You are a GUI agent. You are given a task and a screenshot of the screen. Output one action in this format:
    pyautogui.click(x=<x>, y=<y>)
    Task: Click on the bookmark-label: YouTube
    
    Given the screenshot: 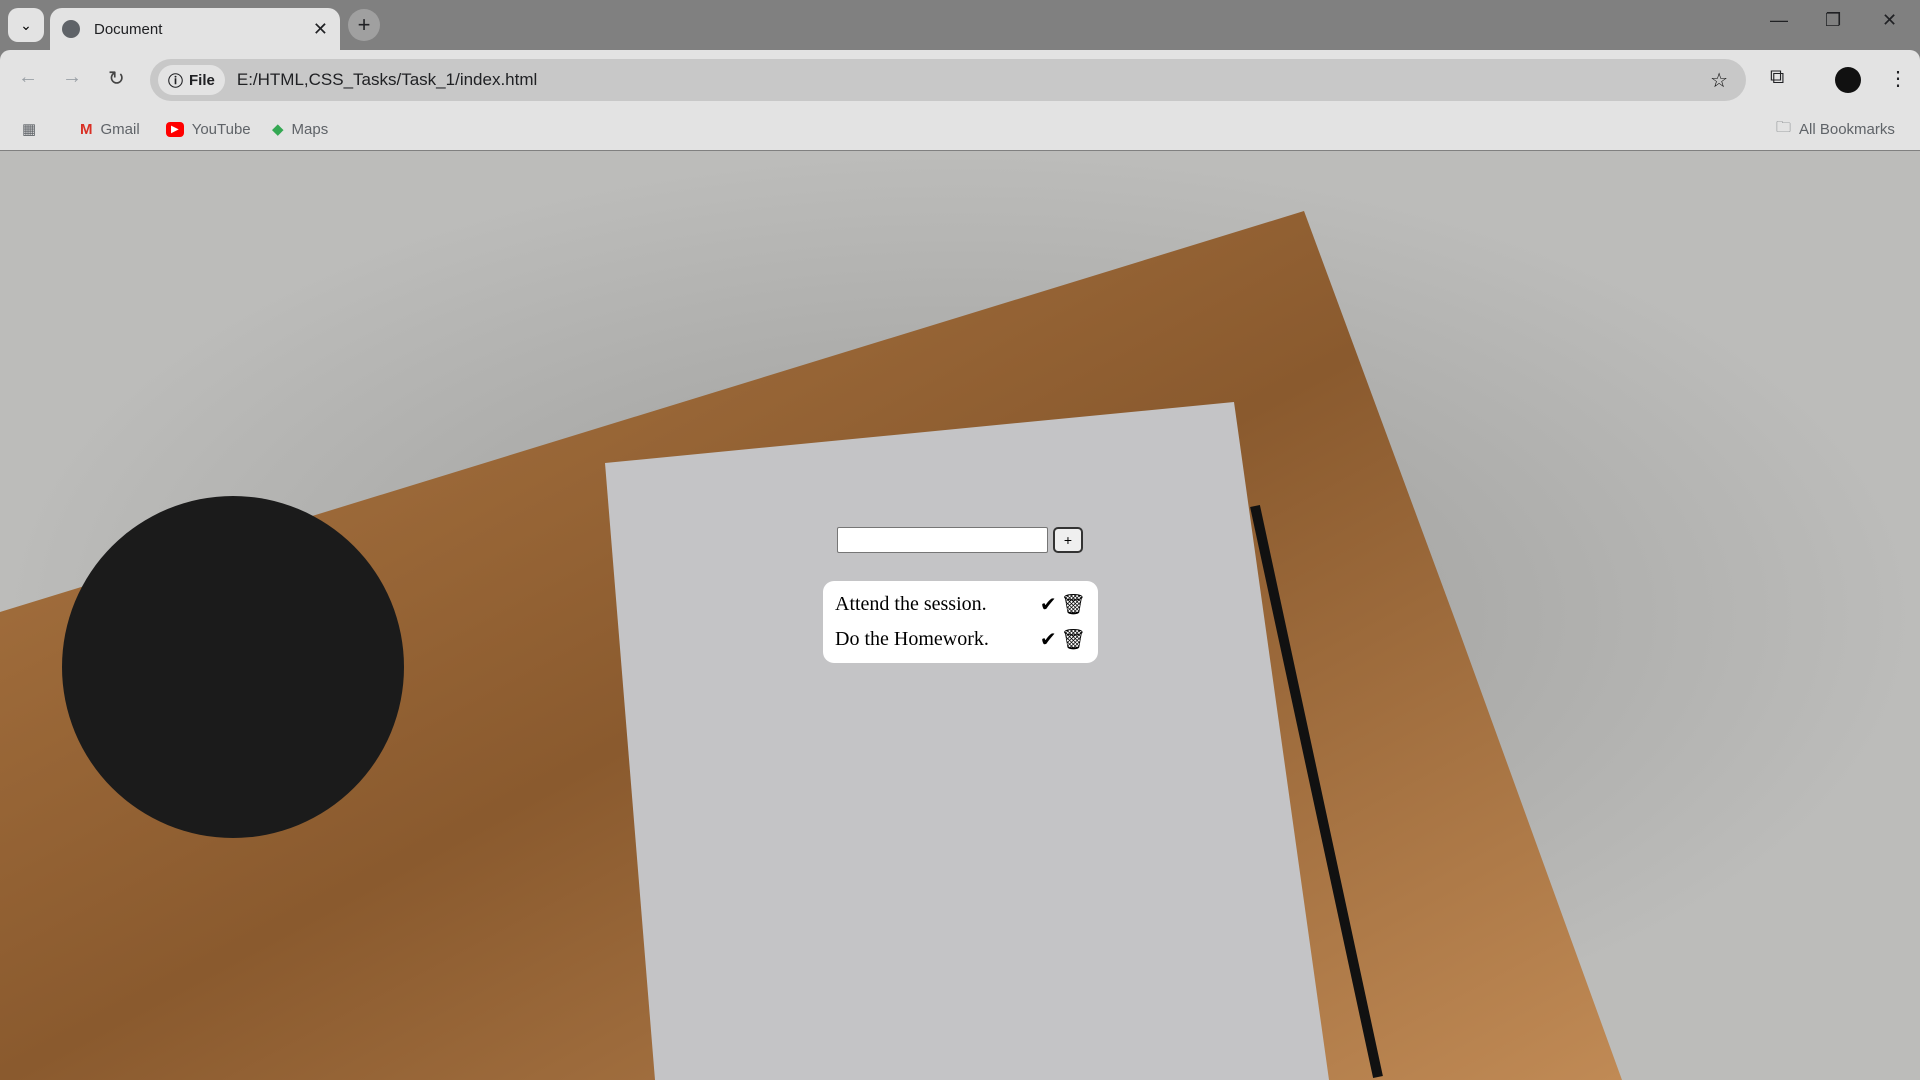 What is the action you would take?
    pyautogui.click(x=221, y=129)
    